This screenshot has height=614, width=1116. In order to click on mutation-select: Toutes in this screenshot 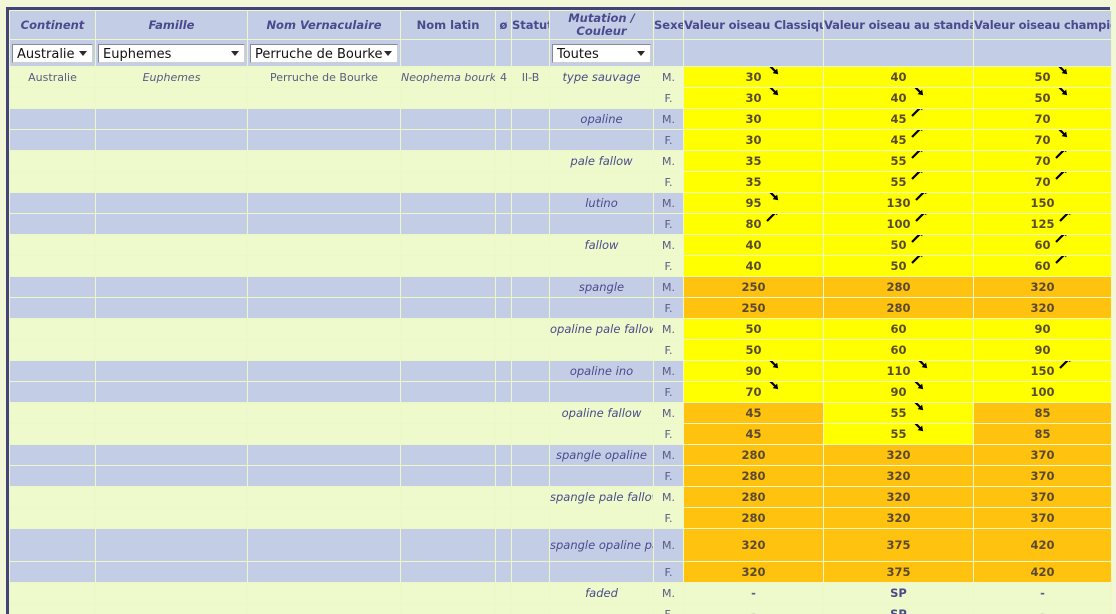, I will do `click(601, 53)`.